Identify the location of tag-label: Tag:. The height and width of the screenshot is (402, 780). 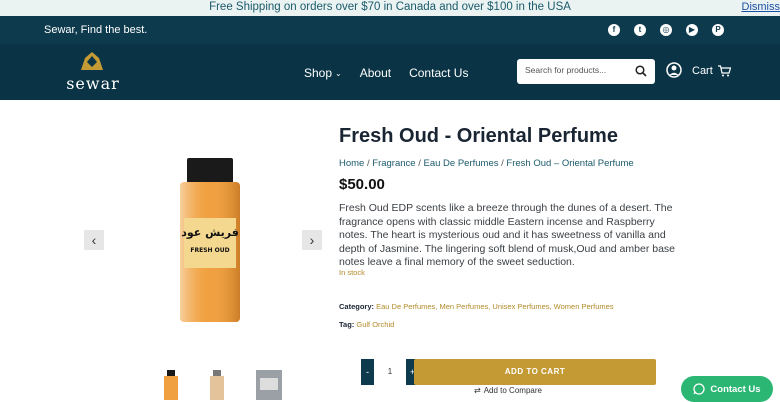
(346, 324).